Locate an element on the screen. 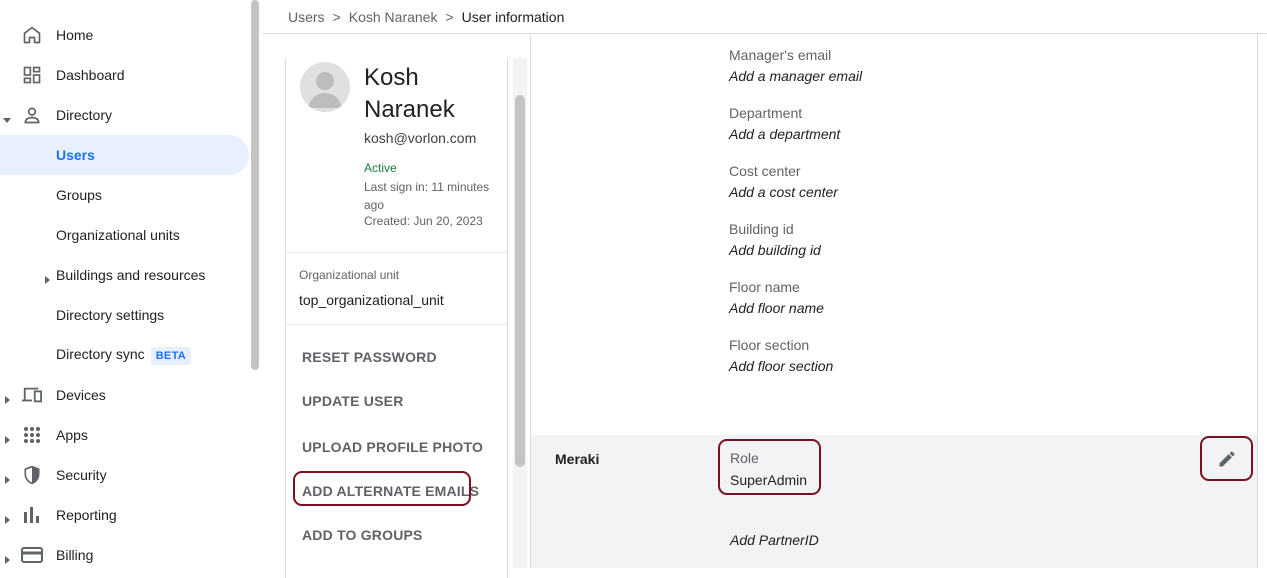 Image resolution: width=1267 pixels, height=578 pixels. nav-item-home: Home is located at coordinates (125, 35).